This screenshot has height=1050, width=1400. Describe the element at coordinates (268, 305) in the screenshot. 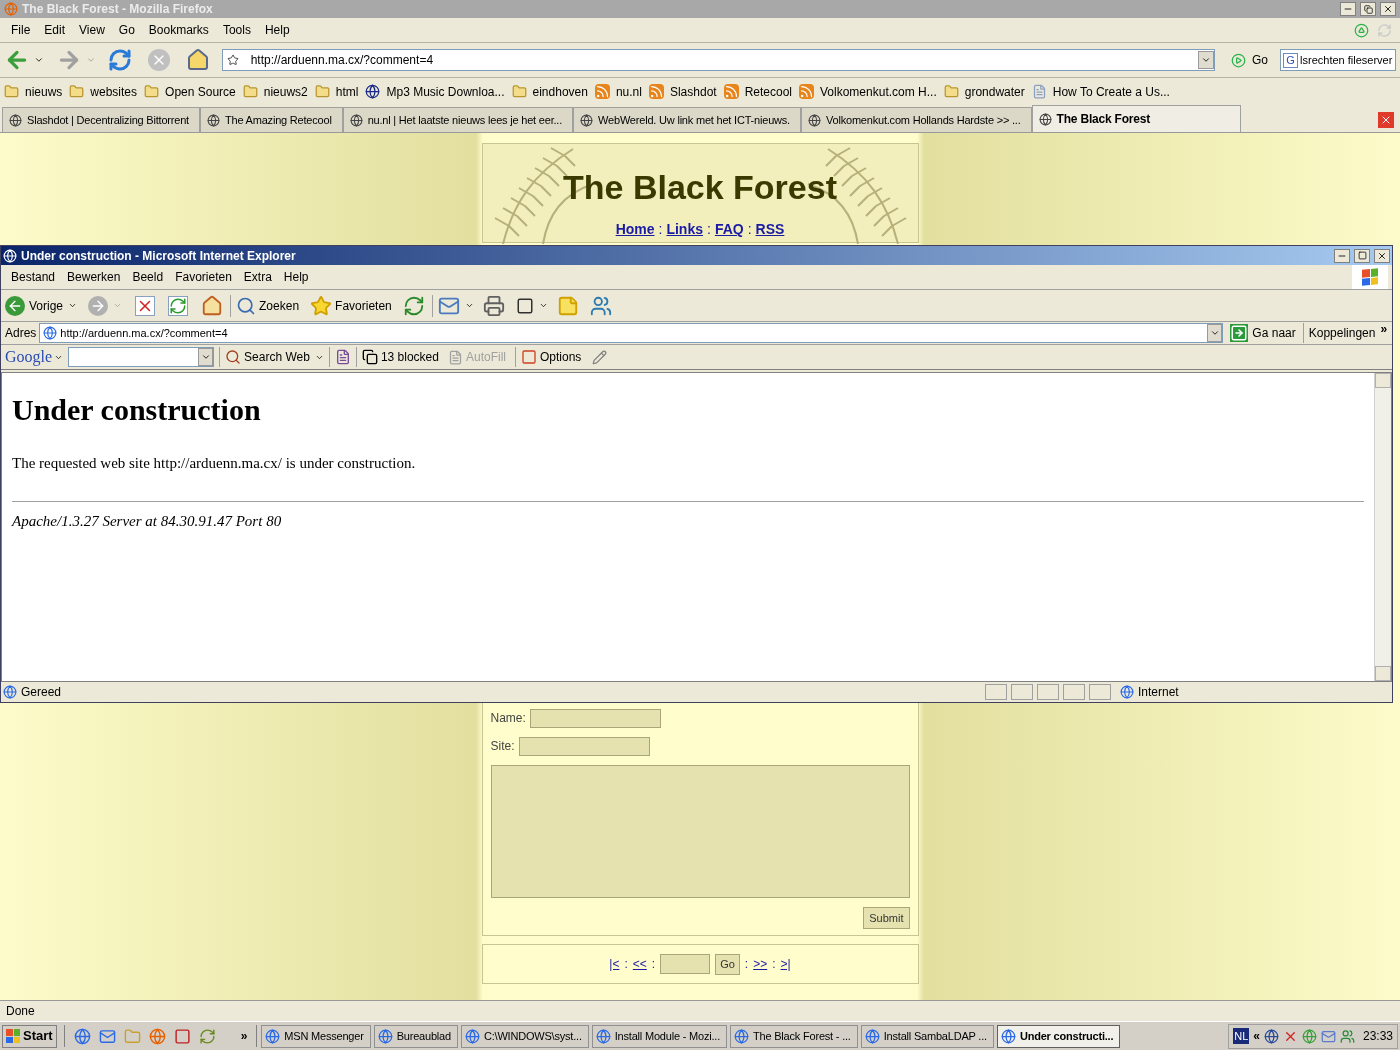

I see `search-button: Zoeken` at that location.